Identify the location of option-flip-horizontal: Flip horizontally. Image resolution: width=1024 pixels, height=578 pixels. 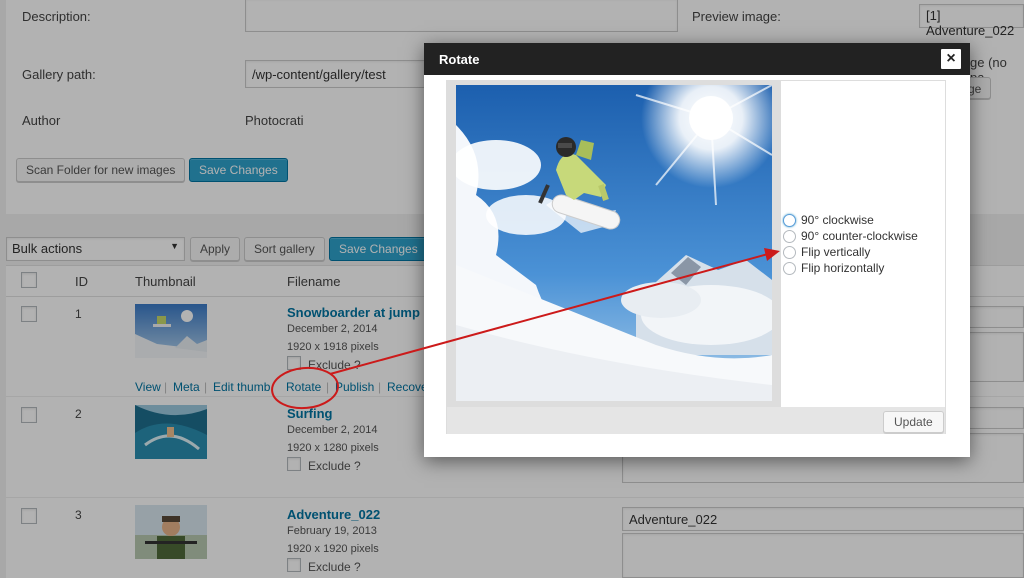
(833, 268).